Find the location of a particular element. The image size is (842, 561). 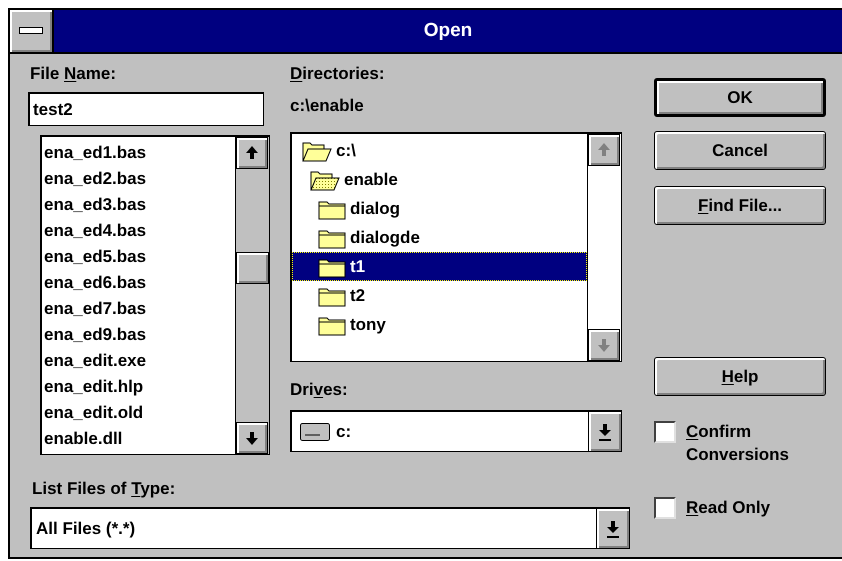

minus-icon is located at coordinates (31, 31).